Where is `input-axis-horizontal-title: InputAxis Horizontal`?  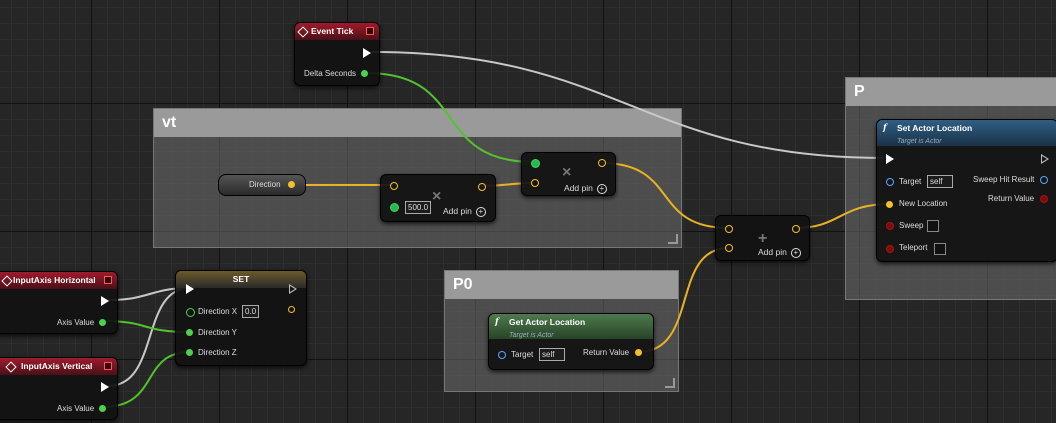
input-axis-horizontal-title: InputAxis Horizontal is located at coordinates (54, 280).